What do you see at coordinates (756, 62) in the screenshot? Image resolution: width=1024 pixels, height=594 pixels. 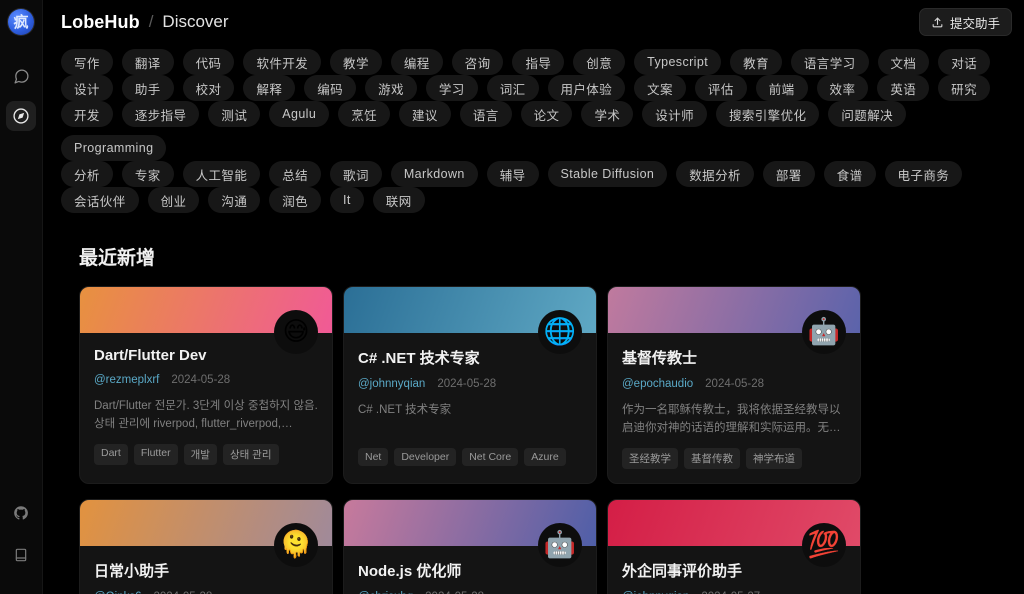 I see `filter-tag: 教育` at bounding box center [756, 62].